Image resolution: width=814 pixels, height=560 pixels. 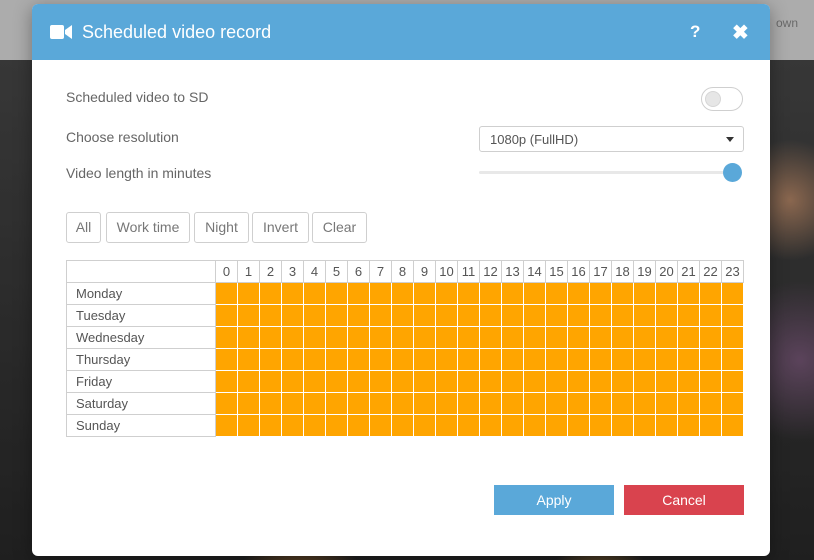 What do you see at coordinates (722, 99) in the screenshot?
I see `video-sd-toggle` at bounding box center [722, 99].